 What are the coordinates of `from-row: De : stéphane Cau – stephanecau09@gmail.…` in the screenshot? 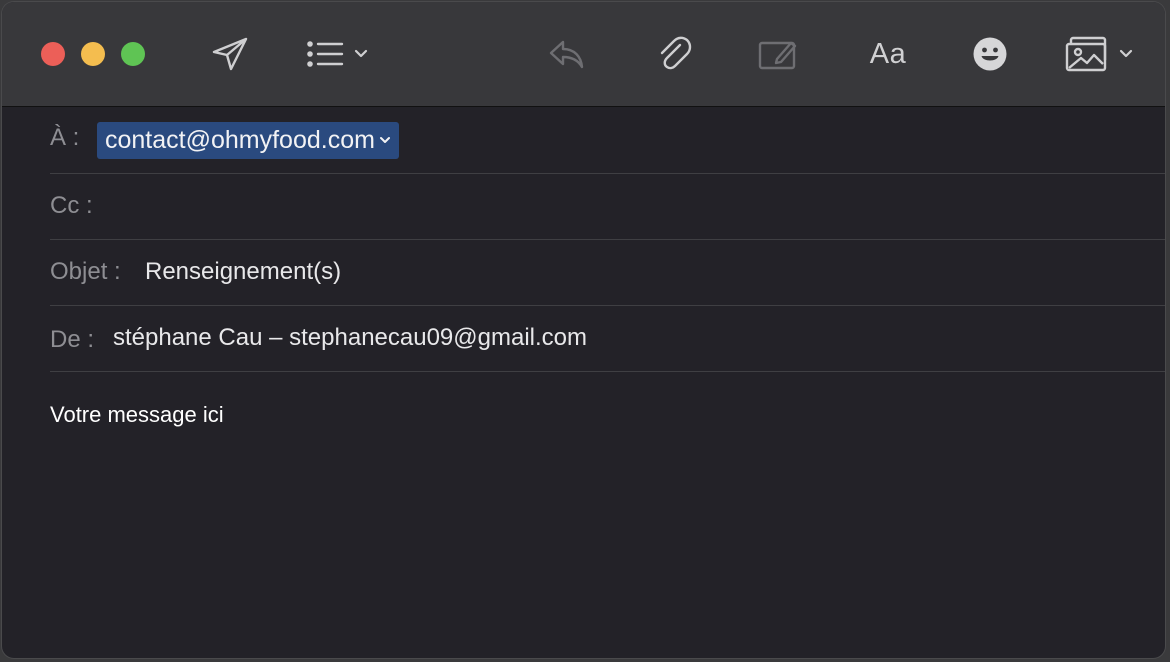 It's located at (607, 339).